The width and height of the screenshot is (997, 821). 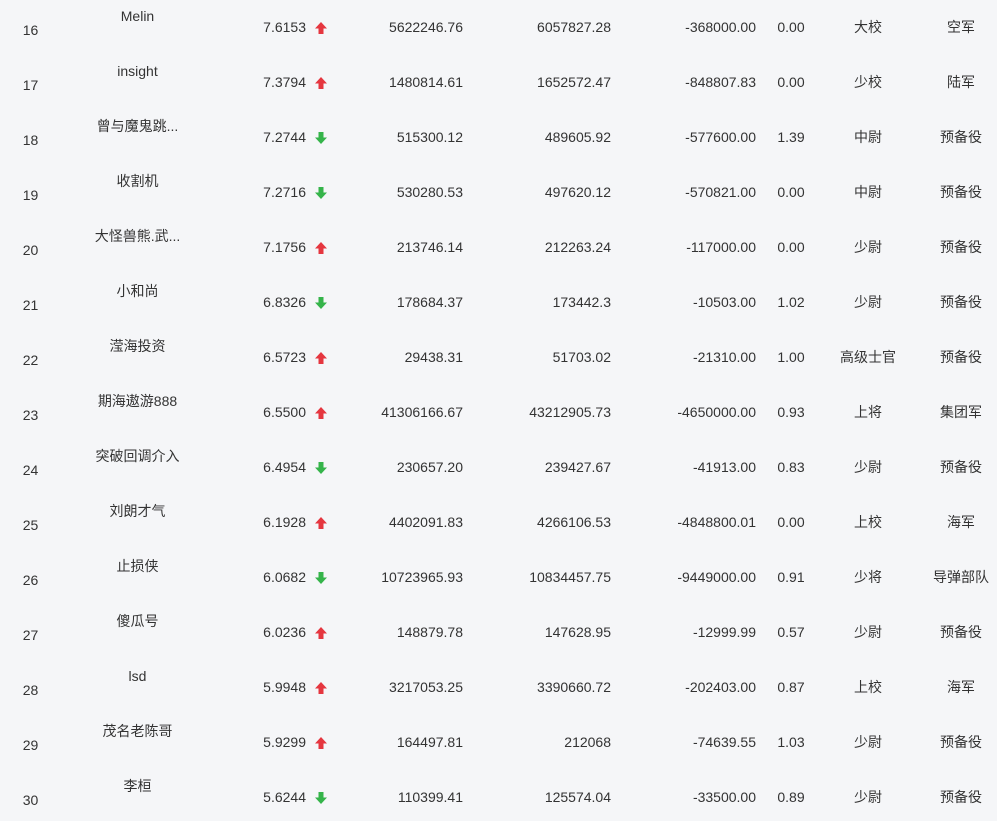 I want to click on rank-title-cell: 中尉, so click(x=868, y=192).